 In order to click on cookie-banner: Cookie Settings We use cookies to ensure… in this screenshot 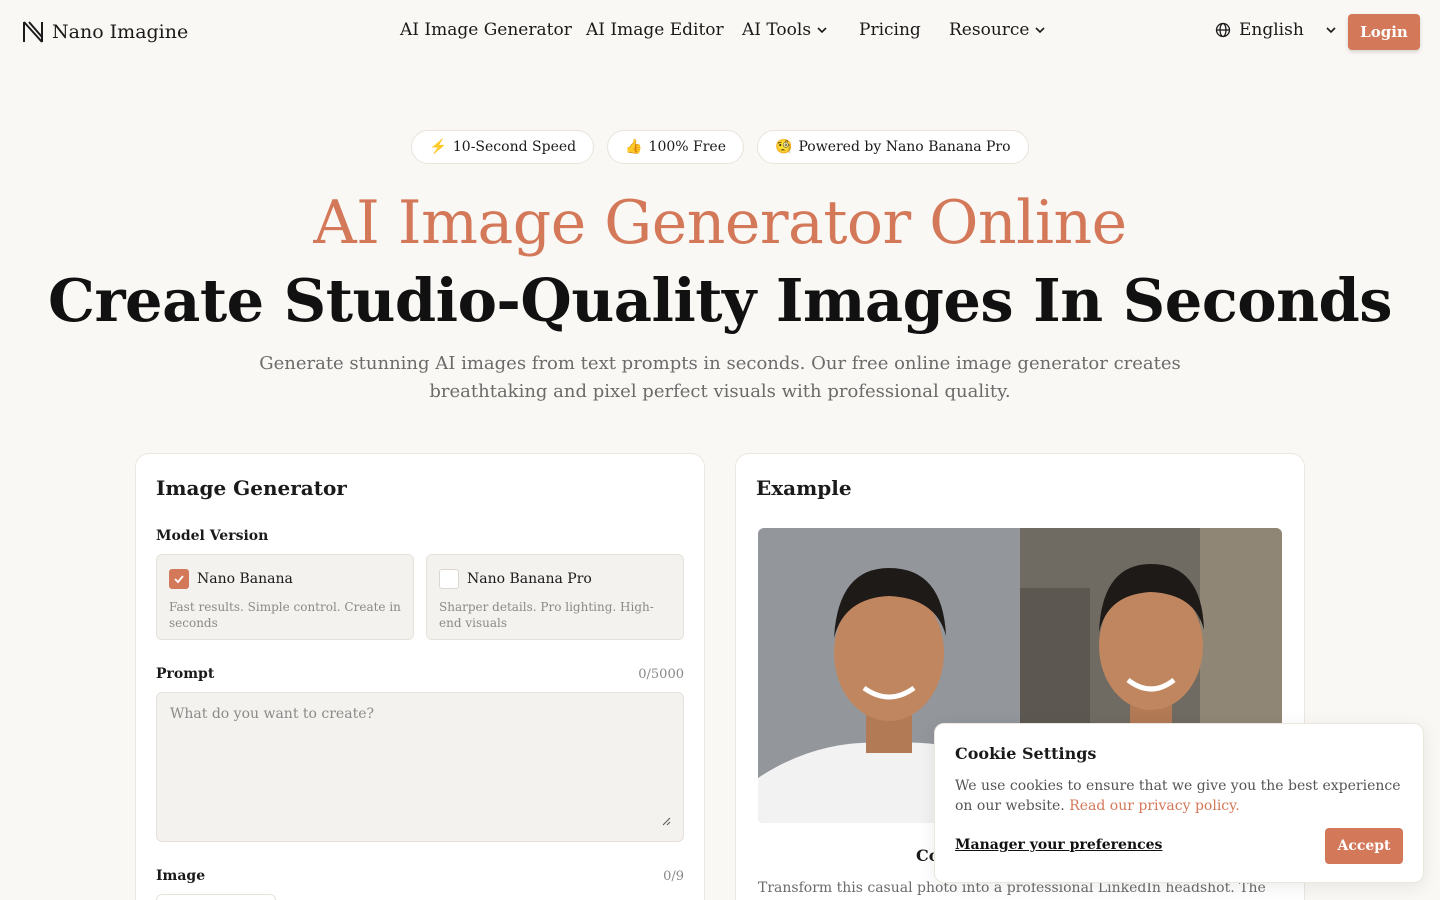, I will do `click(1179, 803)`.